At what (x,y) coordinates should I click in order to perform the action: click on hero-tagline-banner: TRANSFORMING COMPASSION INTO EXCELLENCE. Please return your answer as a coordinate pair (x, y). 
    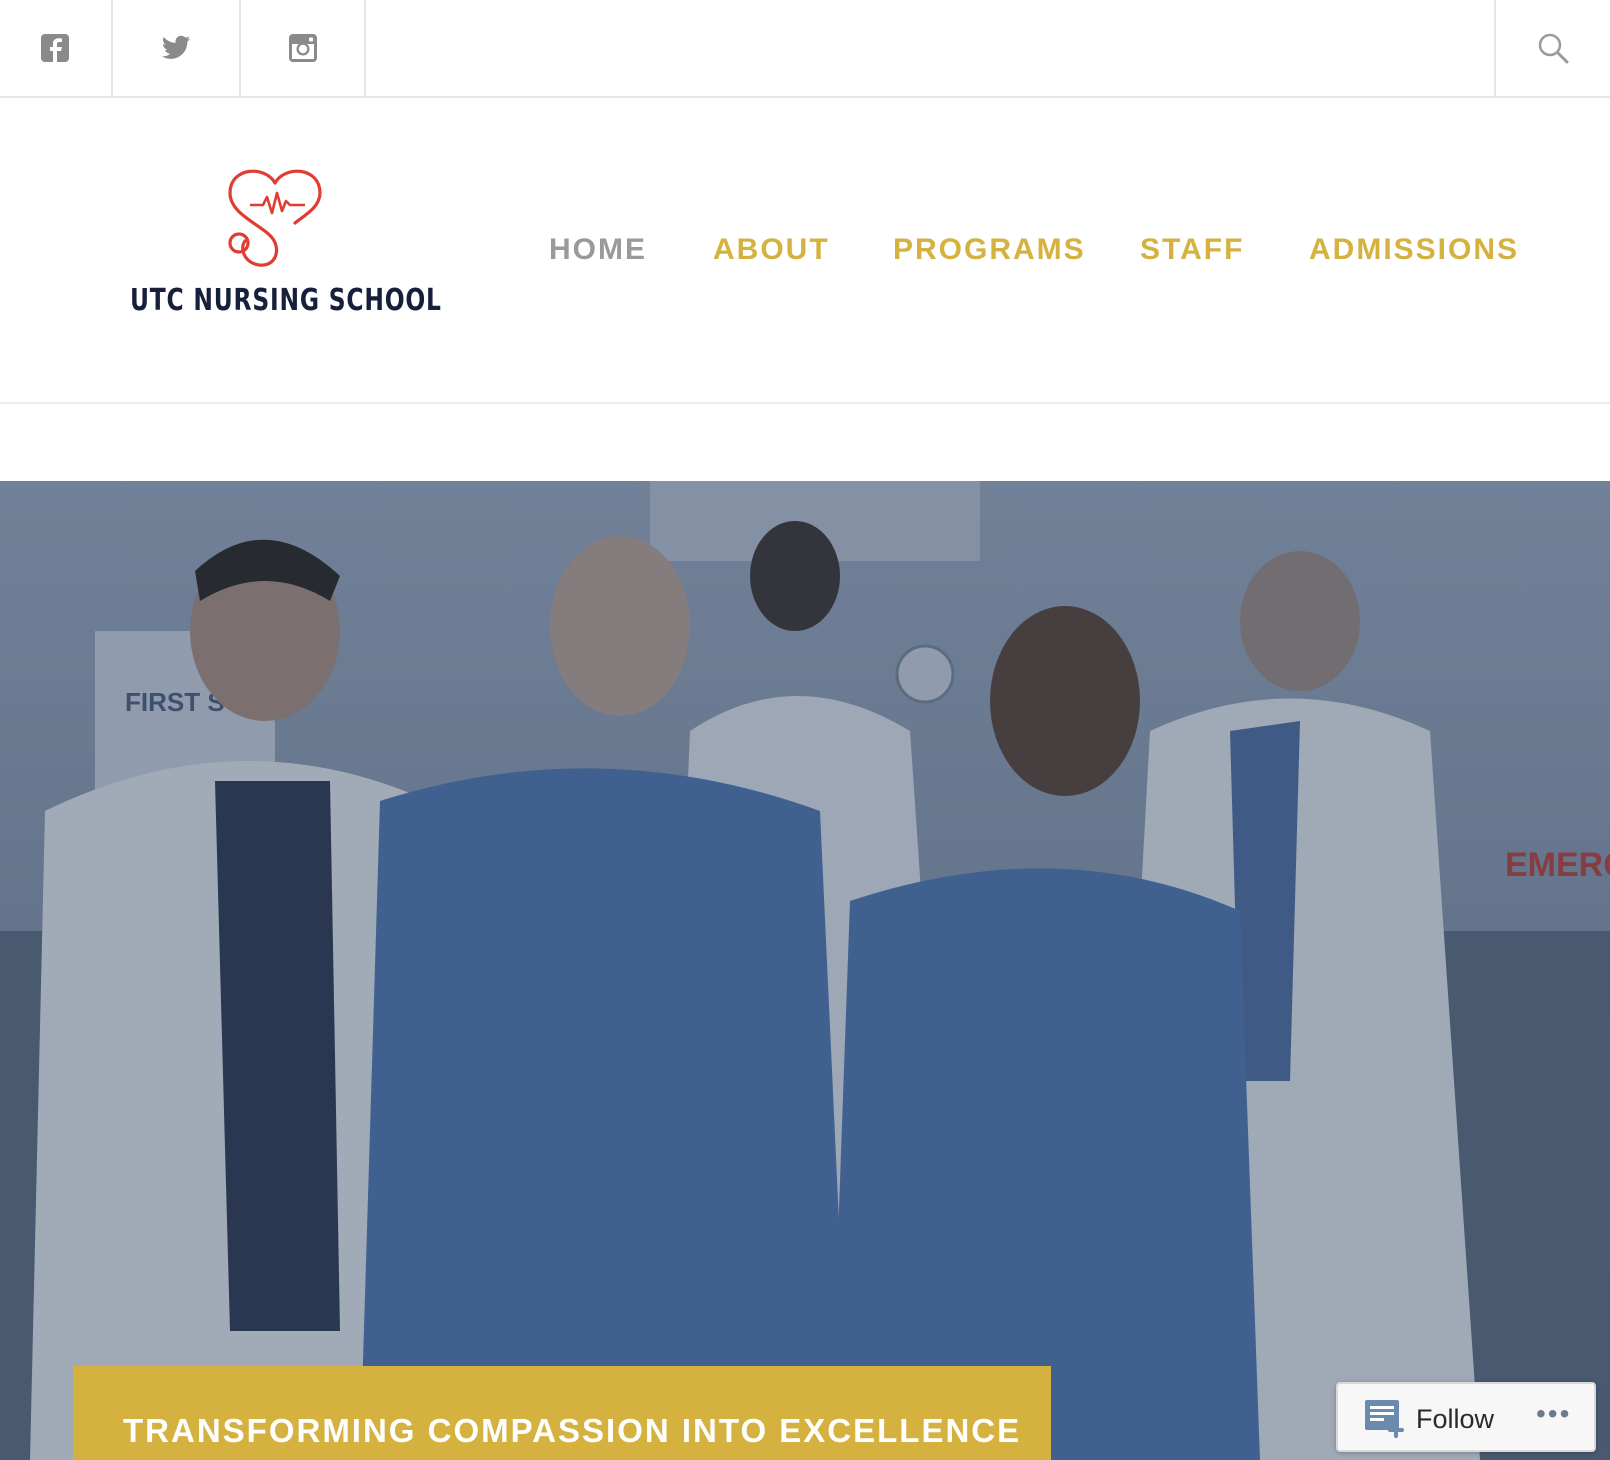
    Looking at the image, I should click on (562, 1413).